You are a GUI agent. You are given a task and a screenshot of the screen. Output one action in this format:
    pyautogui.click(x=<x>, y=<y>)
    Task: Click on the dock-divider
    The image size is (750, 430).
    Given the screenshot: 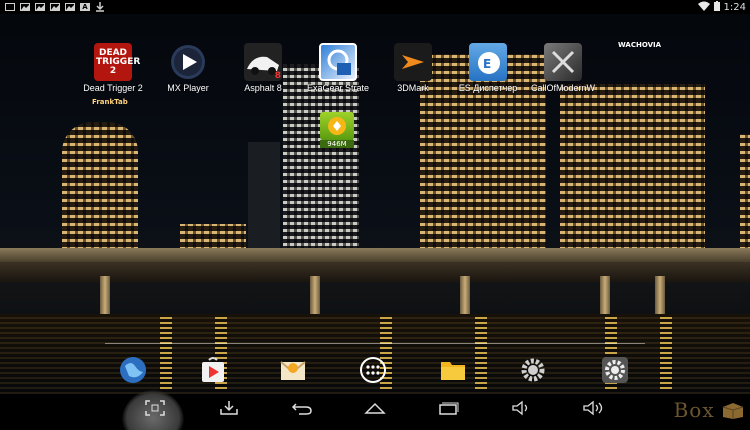 What is the action you would take?
    pyautogui.click(x=375, y=343)
    